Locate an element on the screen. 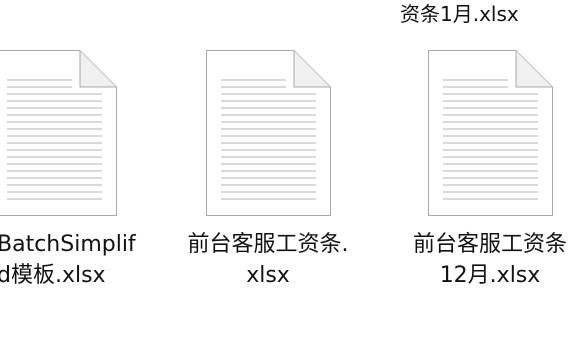  file-label: BatchSimplif d模板.xlsx is located at coordinates (77, 260).